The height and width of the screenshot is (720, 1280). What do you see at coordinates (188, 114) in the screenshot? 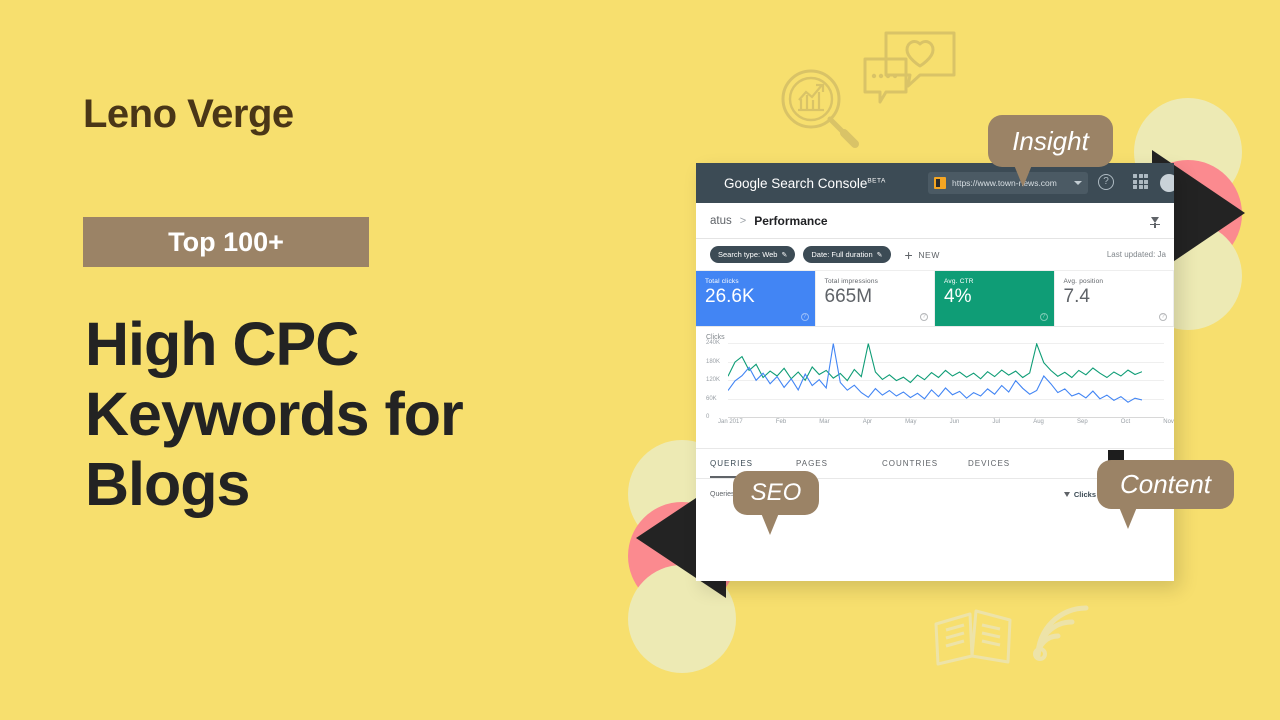
I see `brand-name: Leno Verge` at bounding box center [188, 114].